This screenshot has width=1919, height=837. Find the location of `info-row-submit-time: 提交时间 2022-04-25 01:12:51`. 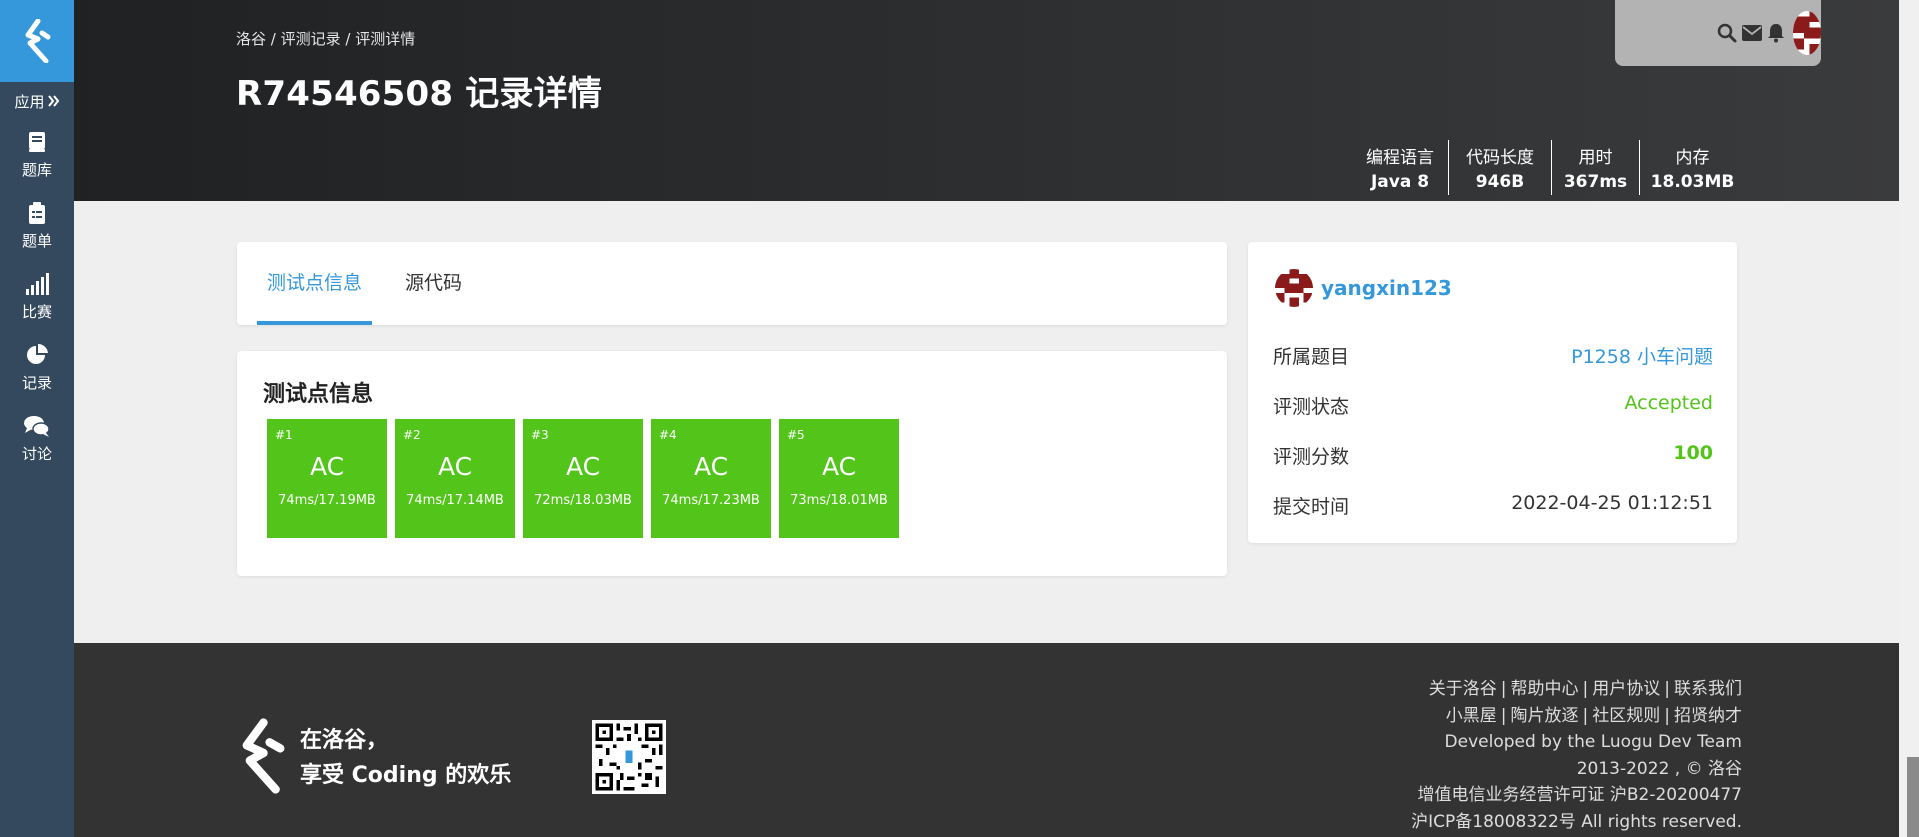

info-row-submit-time: 提交时间 2022-04-25 01:12:51 is located at coordinates (1493, 505).